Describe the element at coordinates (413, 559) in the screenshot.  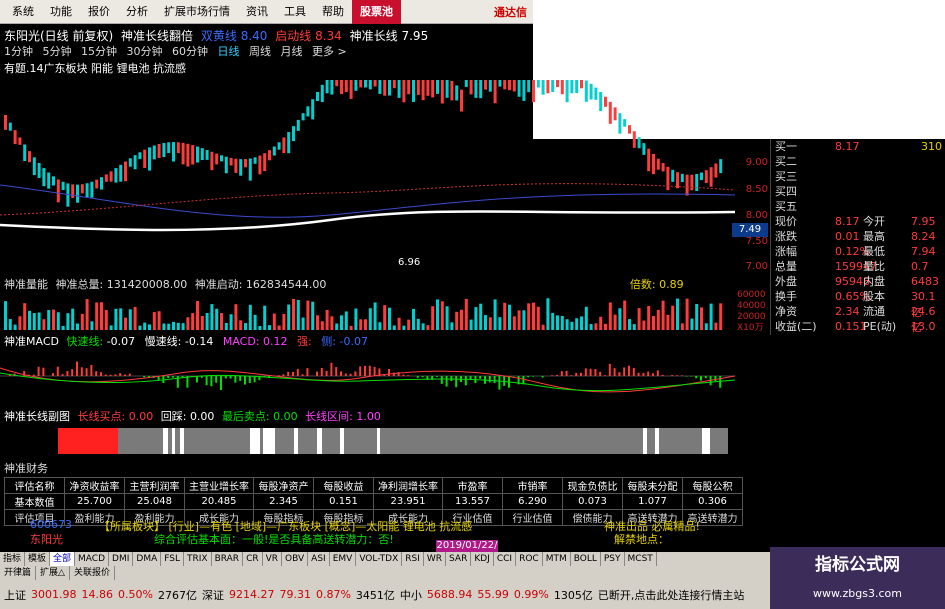
I see `tab-15: RSI` at that location.